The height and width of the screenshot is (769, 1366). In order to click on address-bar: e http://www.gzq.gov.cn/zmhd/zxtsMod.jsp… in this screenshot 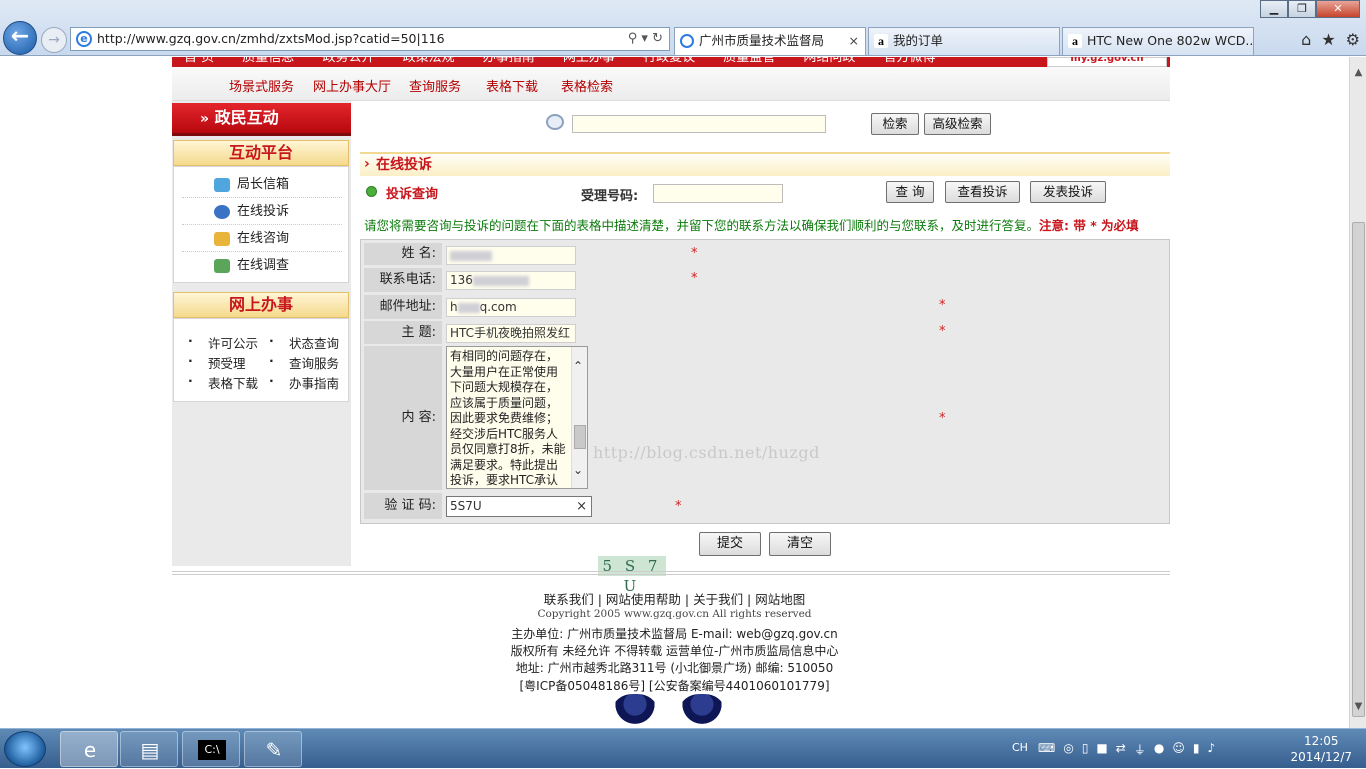, I will do `click(370, 39)`.